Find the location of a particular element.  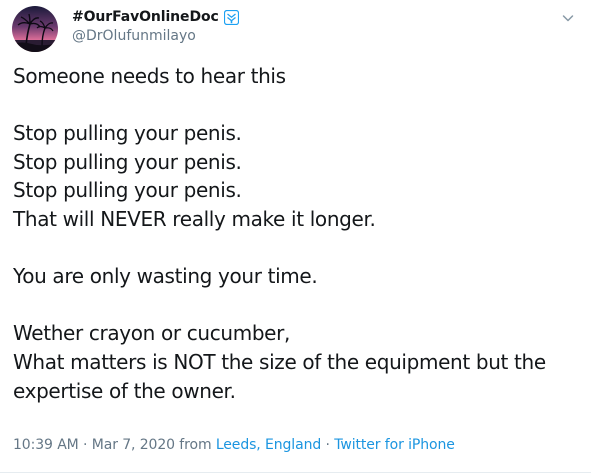

display-name-row: #OurFavOnlineDoc is located at coordinates (155, 17).